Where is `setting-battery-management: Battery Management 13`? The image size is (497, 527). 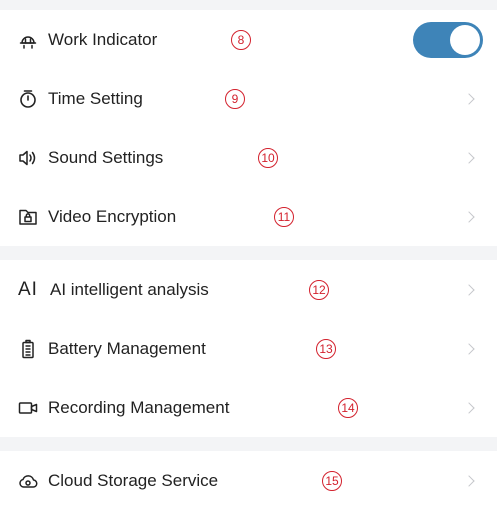 setting-battery-management: Battery Management 13 is located at coordinates (248, 348).